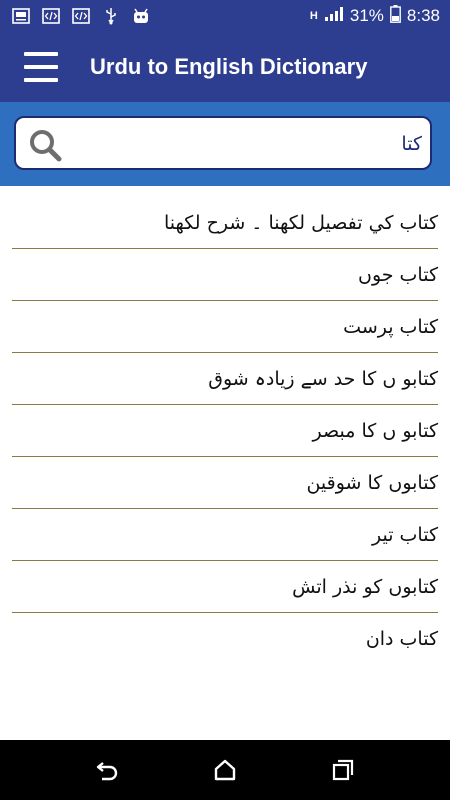 The image size is (450, 800). I want to click on network-type-icon: H, so click(313, 16).